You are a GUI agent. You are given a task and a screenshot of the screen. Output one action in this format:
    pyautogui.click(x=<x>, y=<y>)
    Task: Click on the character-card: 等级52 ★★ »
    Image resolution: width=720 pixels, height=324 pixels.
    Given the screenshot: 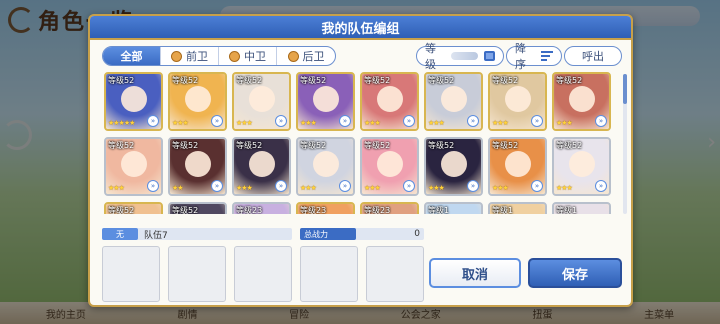 What is the action you would take?
    pyautogui.click(x=197, y=166)
    